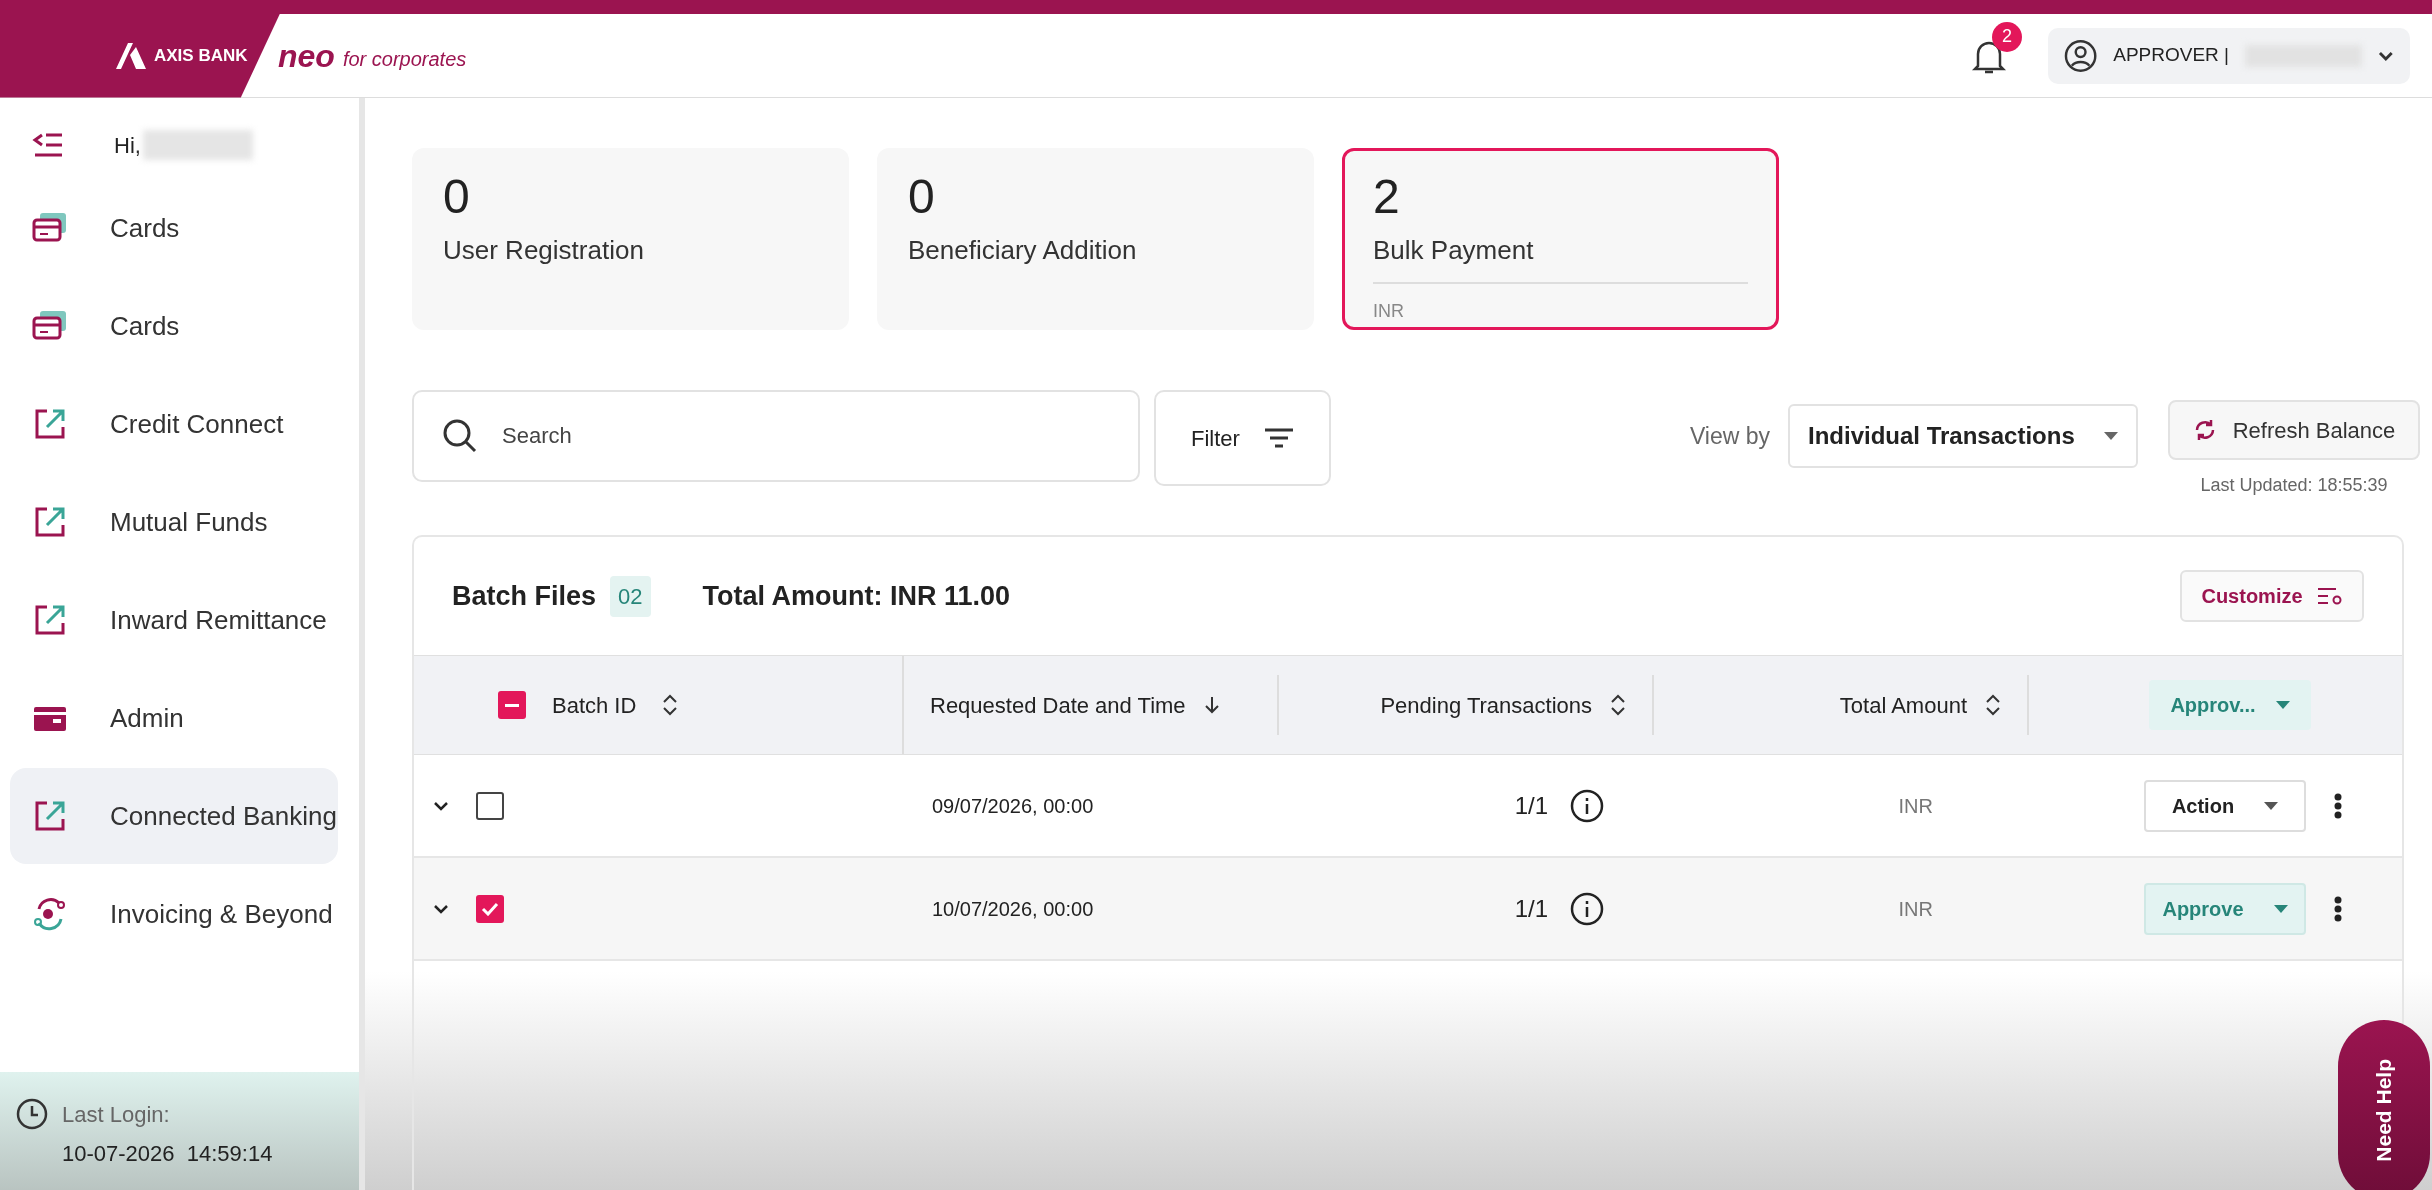 This screenshot has width=2432, height=1190. I want to click on last-updated: Last Updated: 18:55:39, so click(2294, 485).